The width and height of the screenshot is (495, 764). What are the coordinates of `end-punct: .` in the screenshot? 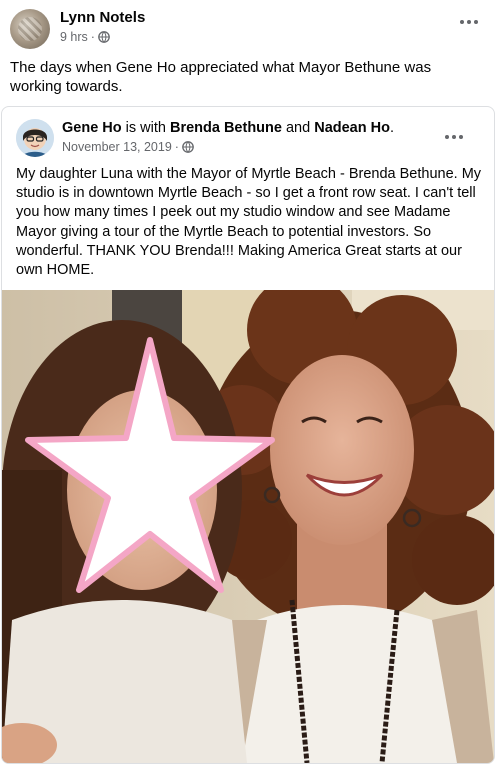 It's located at (391, 128).